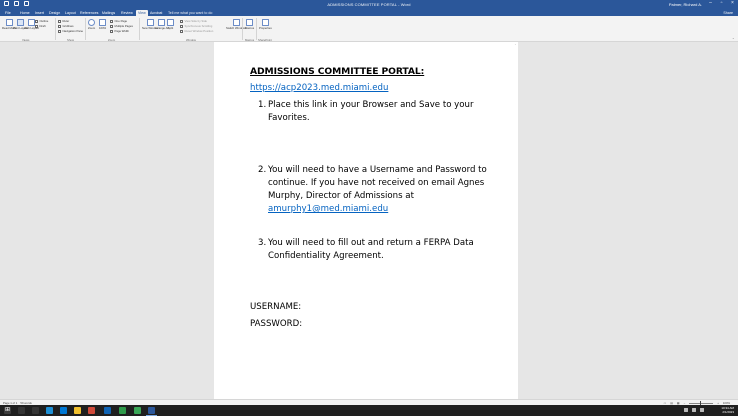  Describe the element at coordinates (107, 410) in the screenshot. I see `outlook-icon` at that location.